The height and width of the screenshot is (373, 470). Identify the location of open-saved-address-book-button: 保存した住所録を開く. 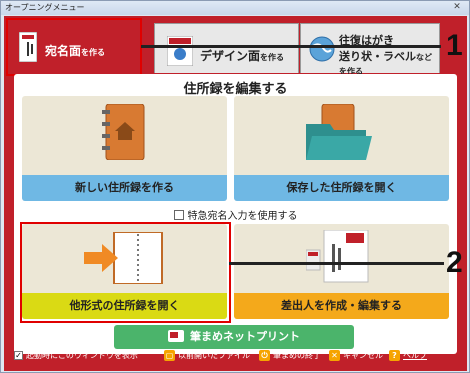
(341, 148).